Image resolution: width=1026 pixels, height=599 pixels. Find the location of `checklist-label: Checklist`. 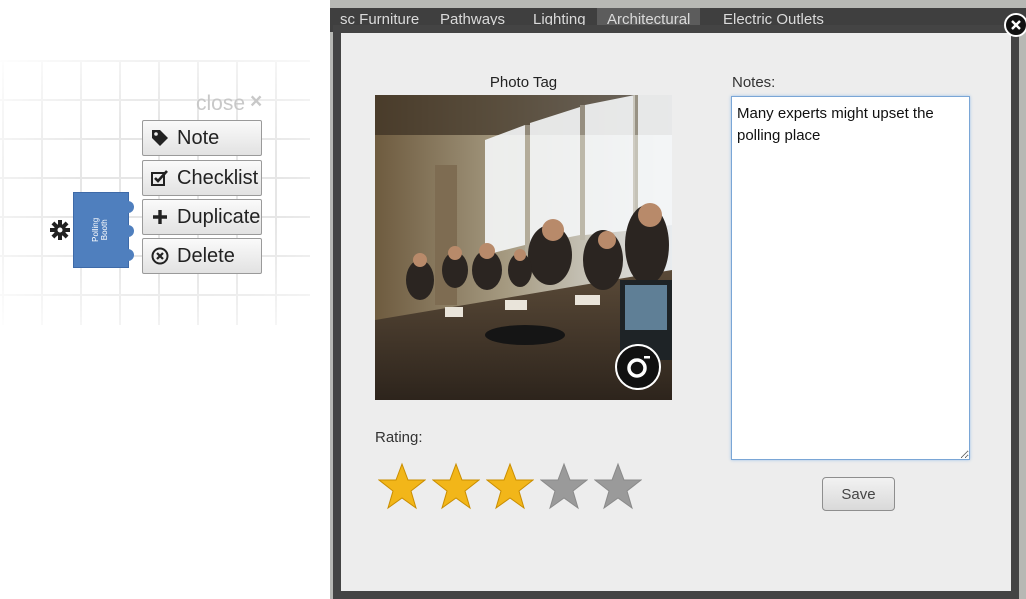

checklist-label: Checklist is located at coordinates (218, 178).